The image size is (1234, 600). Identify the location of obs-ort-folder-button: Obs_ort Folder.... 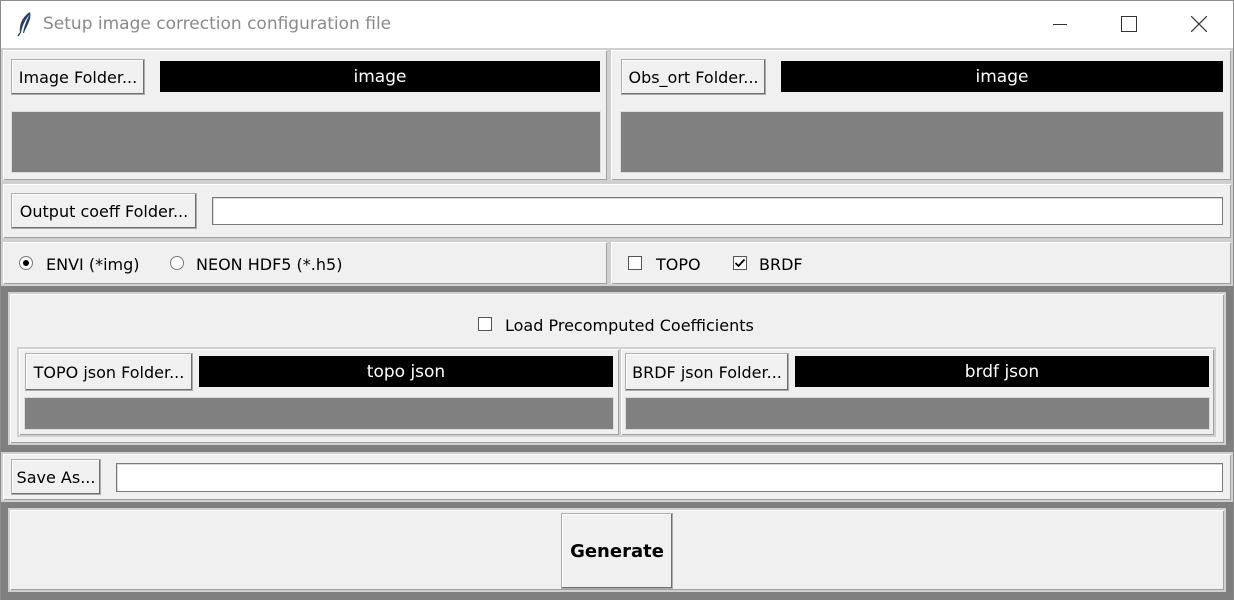
(693, 77).